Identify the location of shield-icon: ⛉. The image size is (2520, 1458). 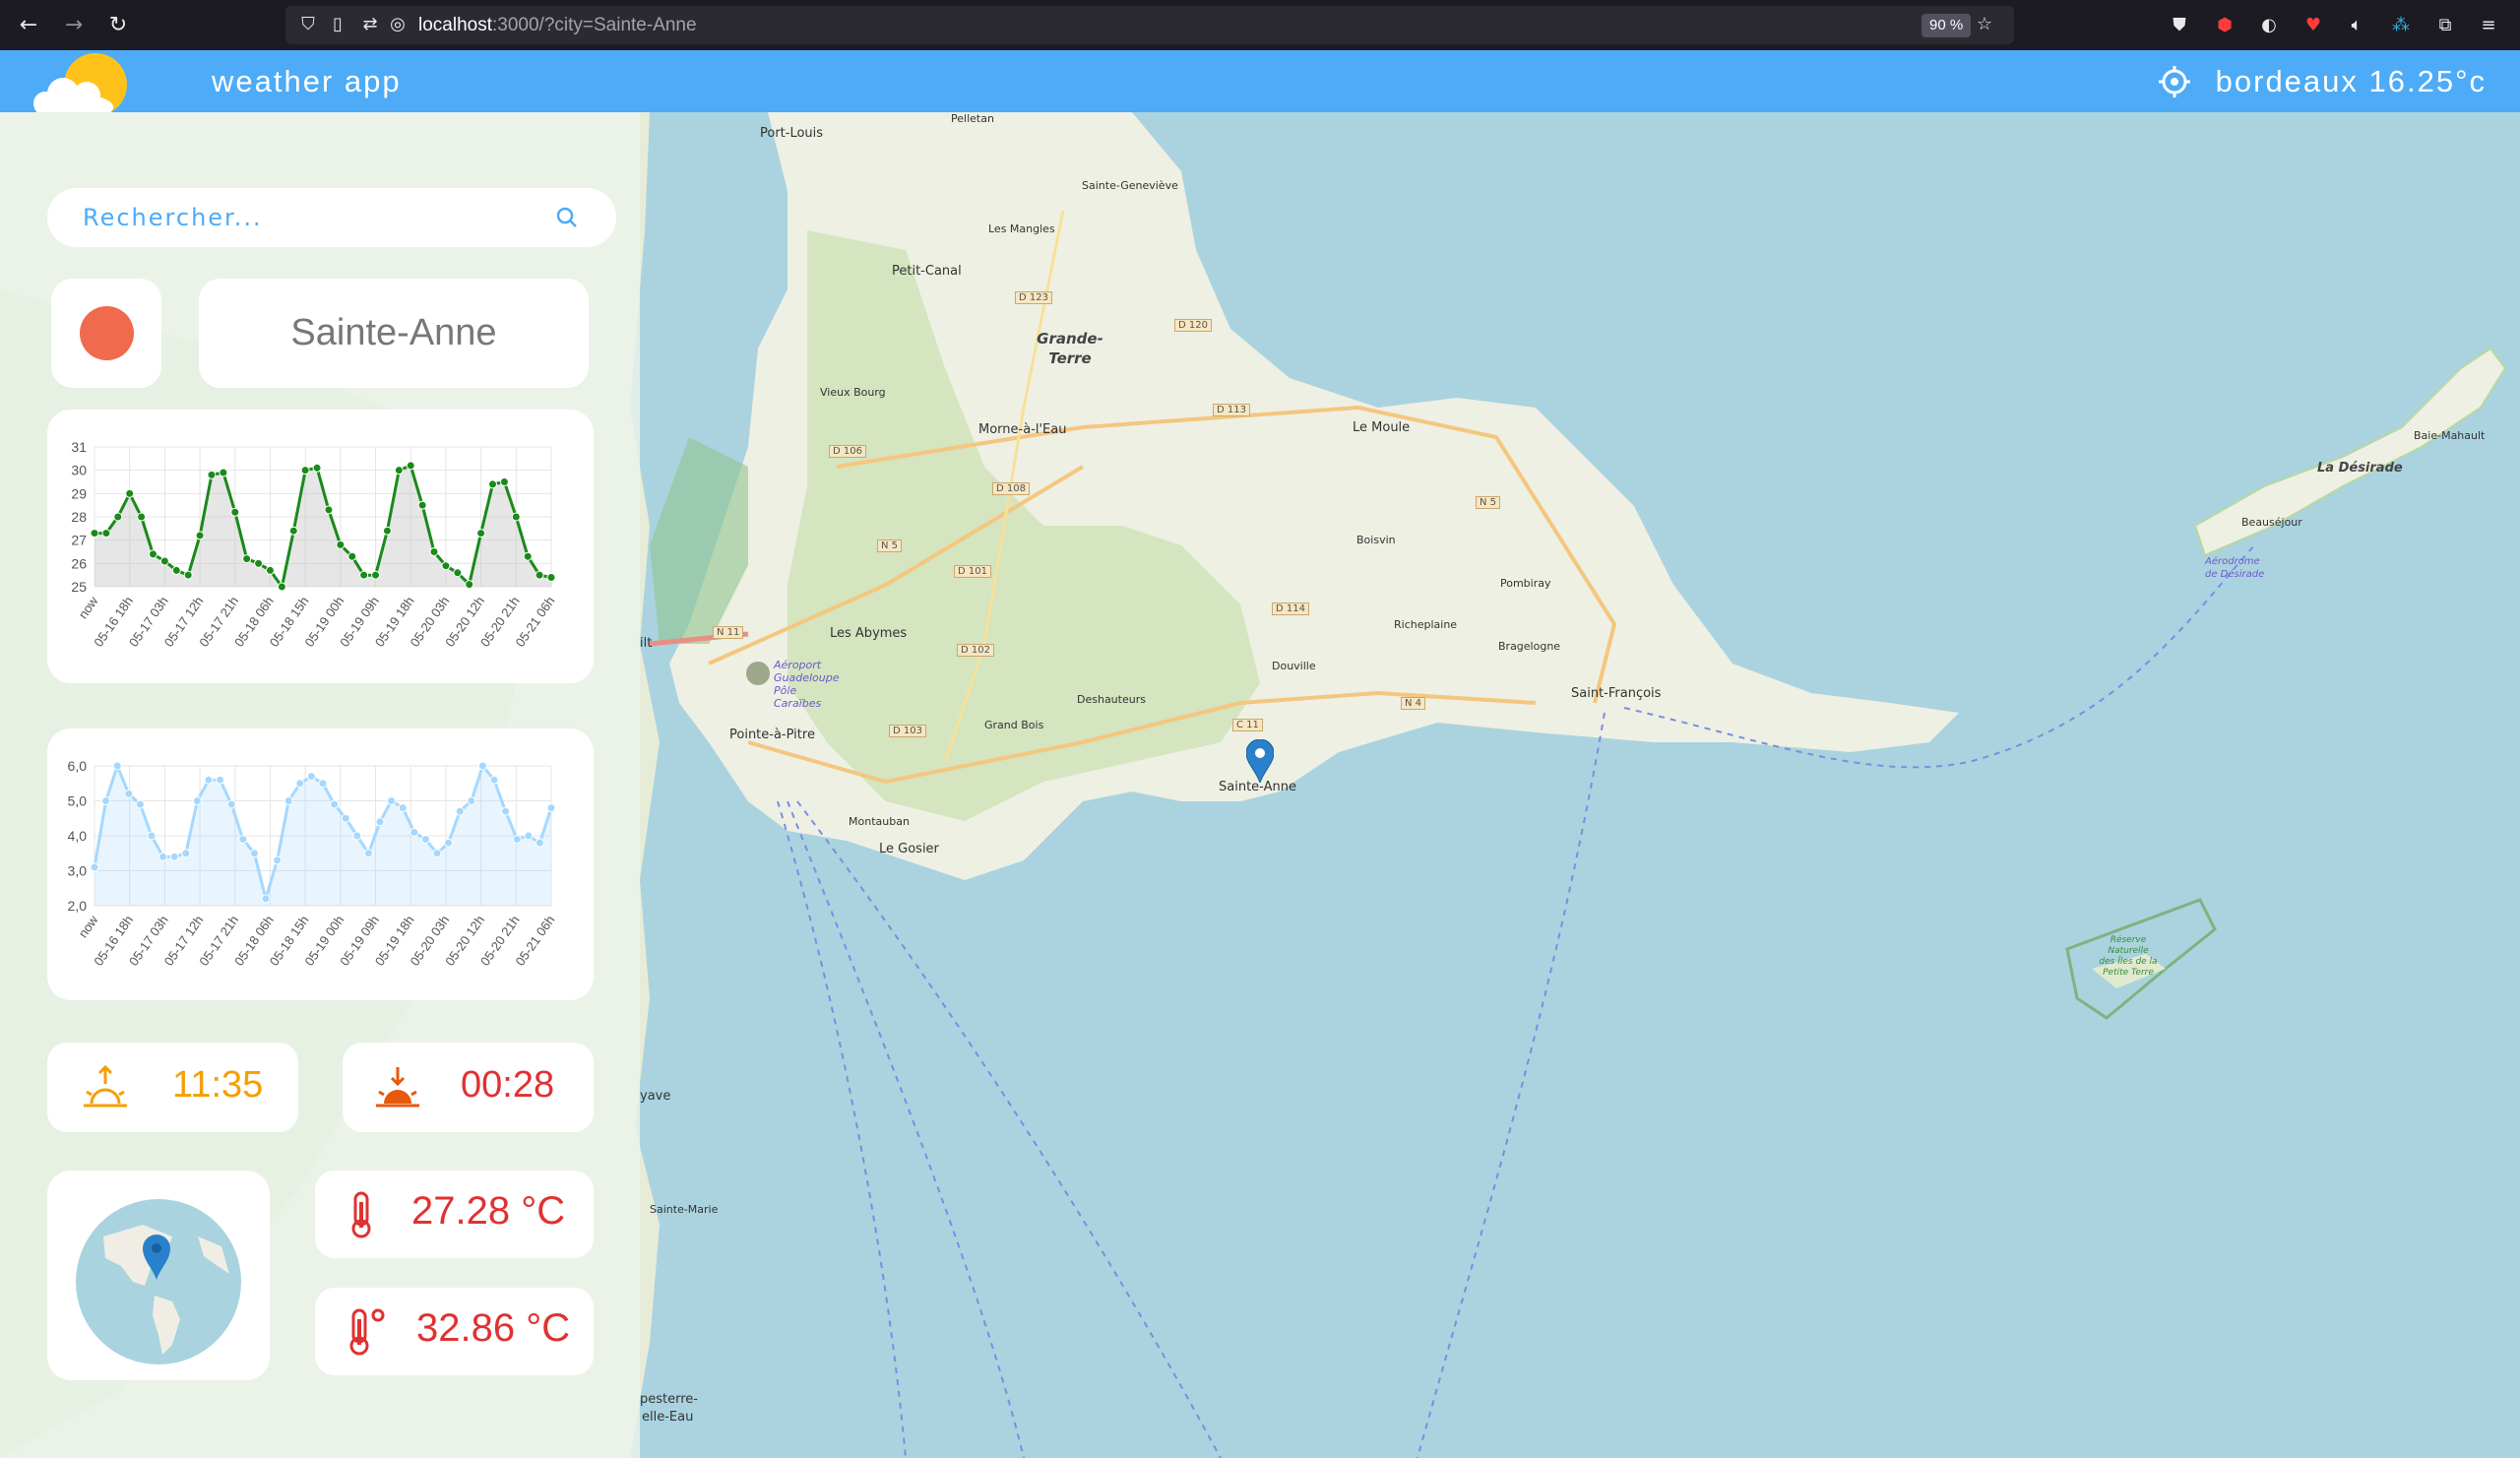
(308, 24).